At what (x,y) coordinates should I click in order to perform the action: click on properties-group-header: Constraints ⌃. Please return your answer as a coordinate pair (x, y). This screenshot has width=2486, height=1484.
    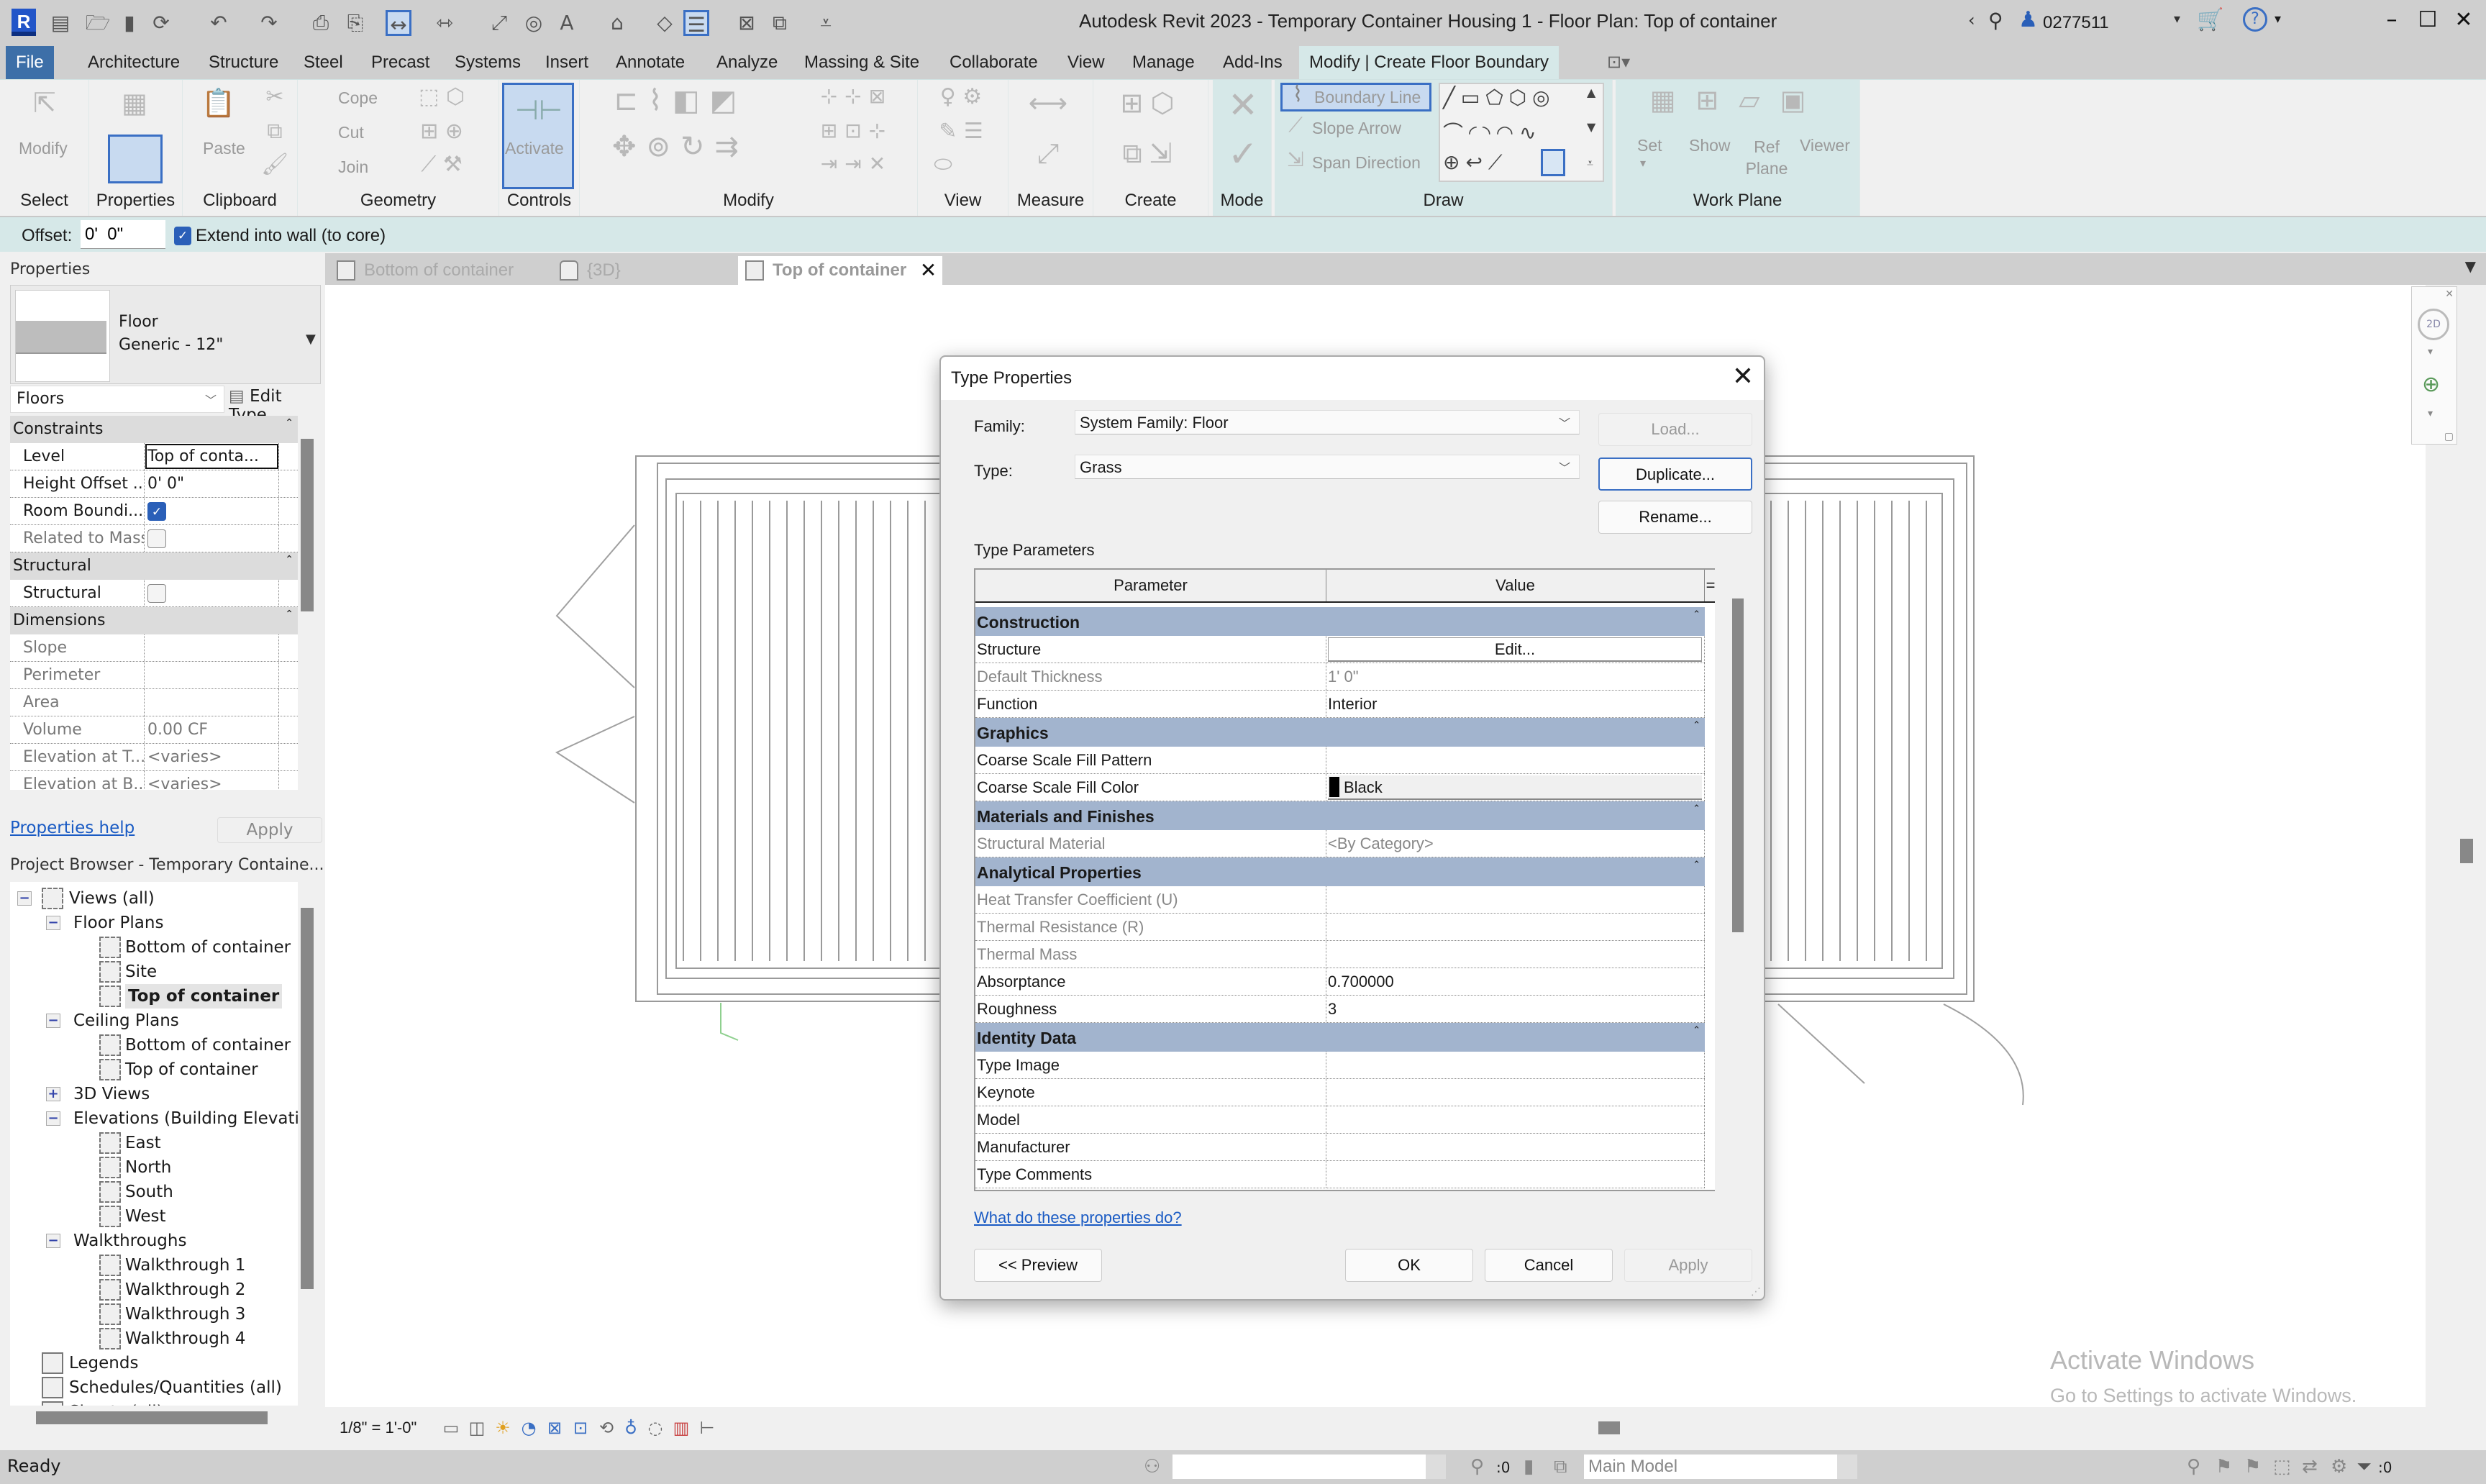
    Looking at the image, I should click on (154, 429).